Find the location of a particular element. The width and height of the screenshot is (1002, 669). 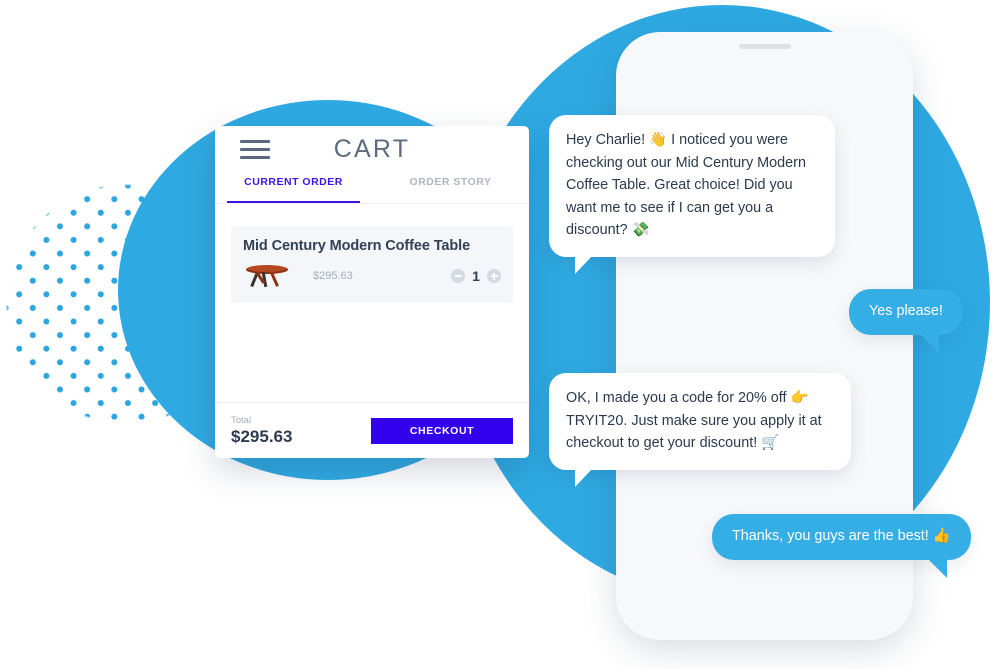

tab-order-story: ORDER STORY is located at coordinates (450, 187).